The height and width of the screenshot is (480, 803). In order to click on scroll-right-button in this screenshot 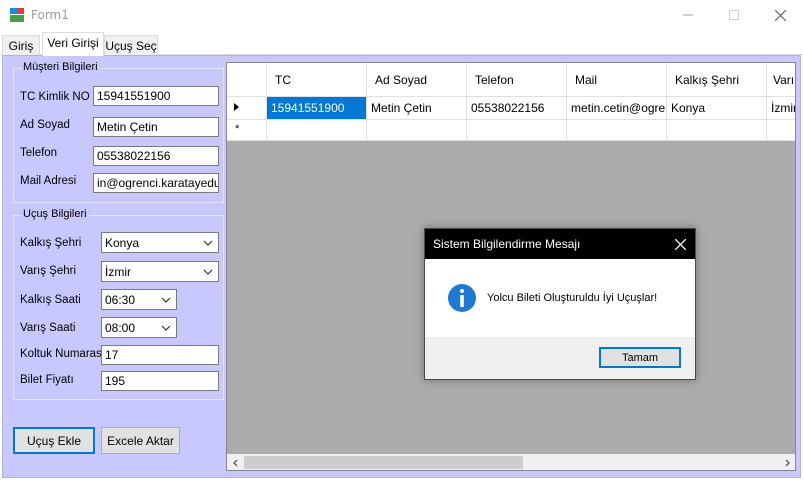, I will do `click(786, 462)`.